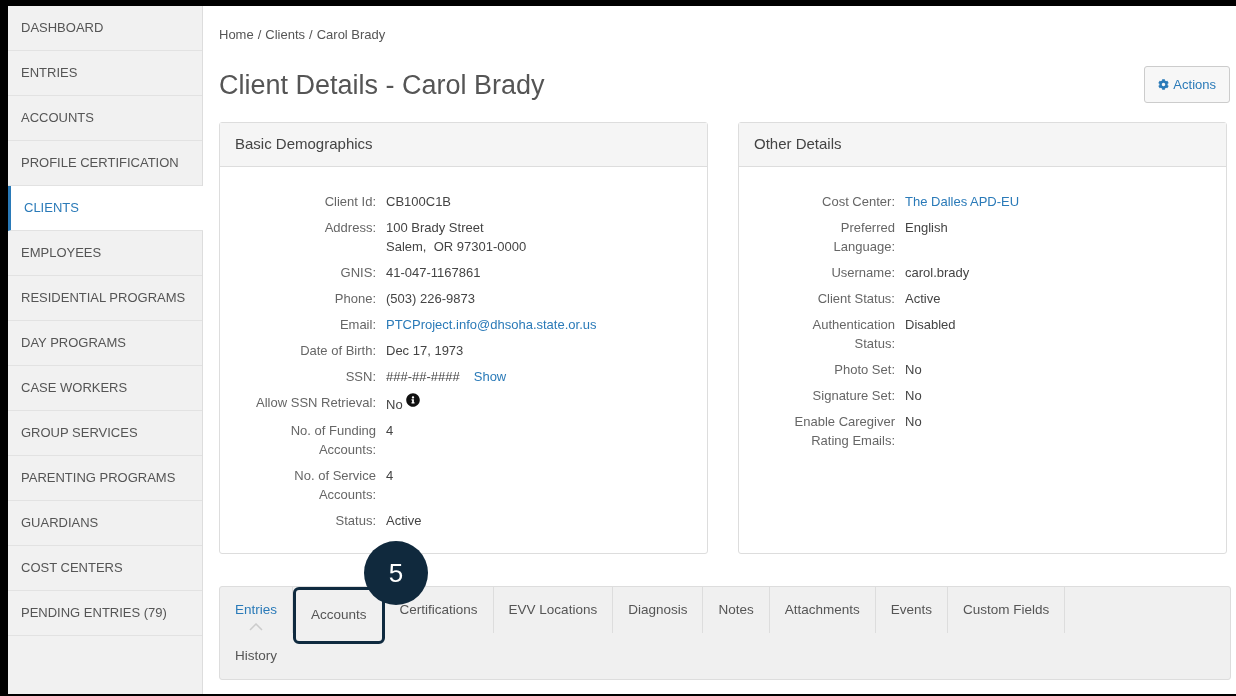 The width and height of the screenshot is (1236, 696). What do you see at coordinates (357, 325) in the screenshot?
I see `field-label: Email:` at bounding box center [357, 325].